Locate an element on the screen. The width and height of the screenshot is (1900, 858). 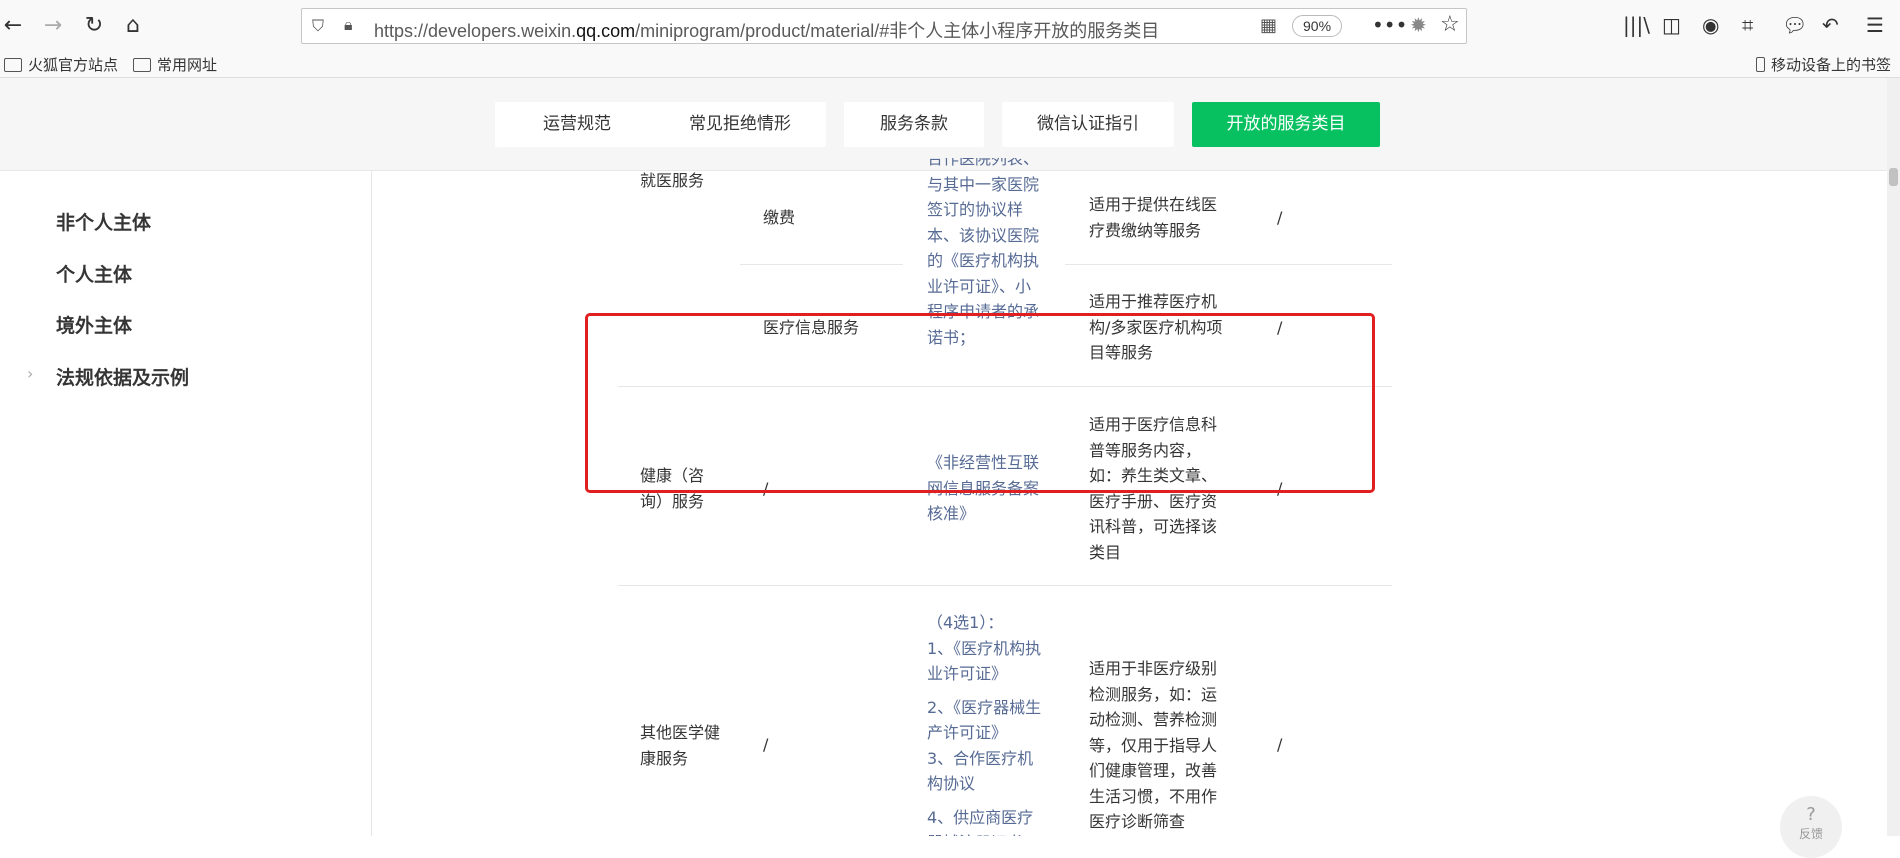
material-item: （4选1）： is located at coordinates (965, 622).